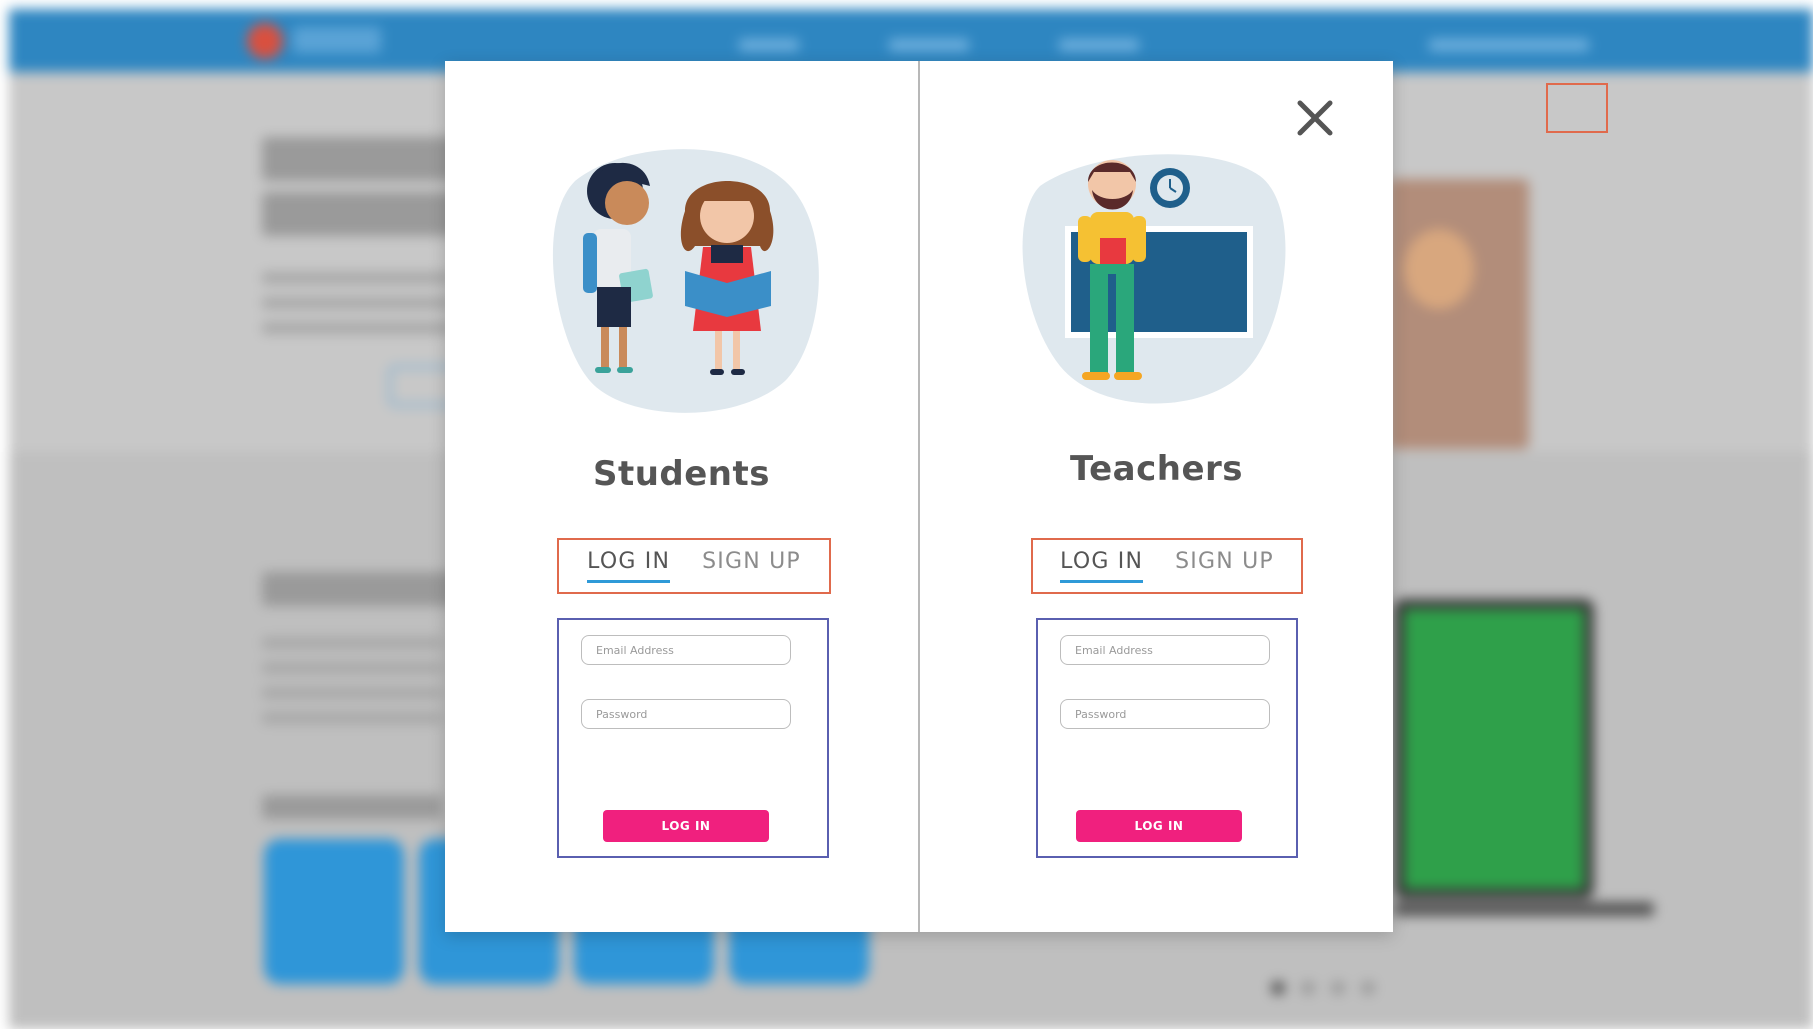  Describe the element at coordinates (337, 40) in the screenshot. I see `background-logo-text` at that location.